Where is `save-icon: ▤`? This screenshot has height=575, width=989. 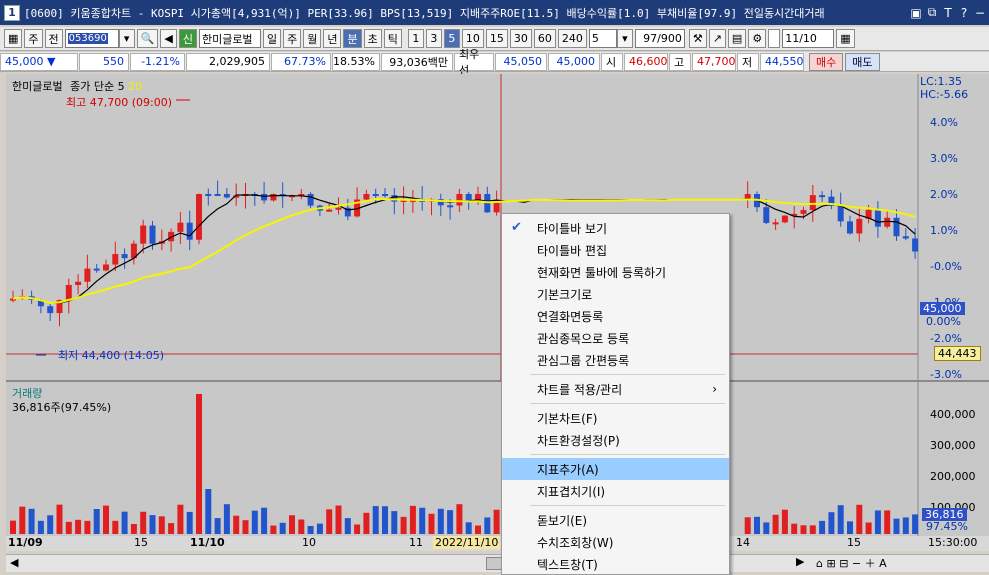
save-icon: ▤ is located at coordinates (737, 38).